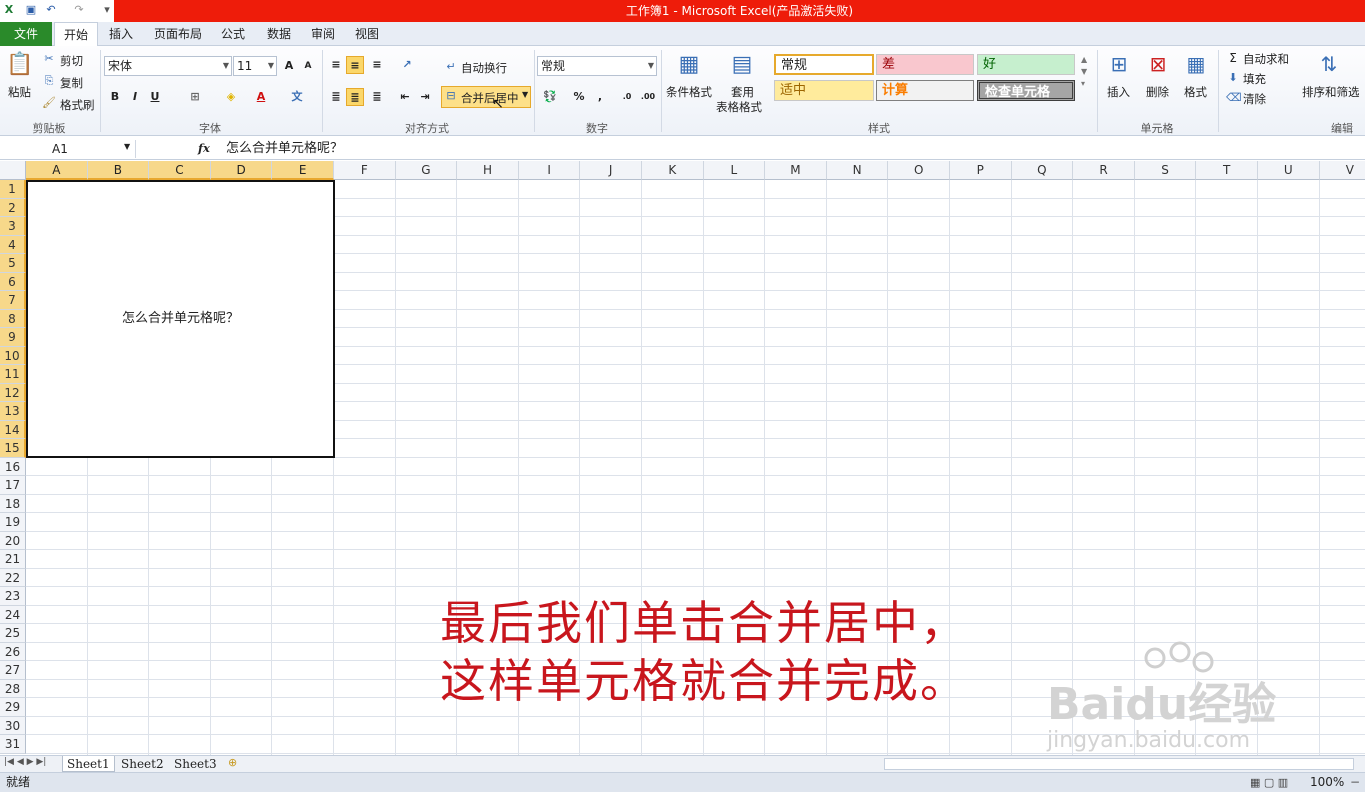  I want to click on tab-file: 文件, so click(26, 34).